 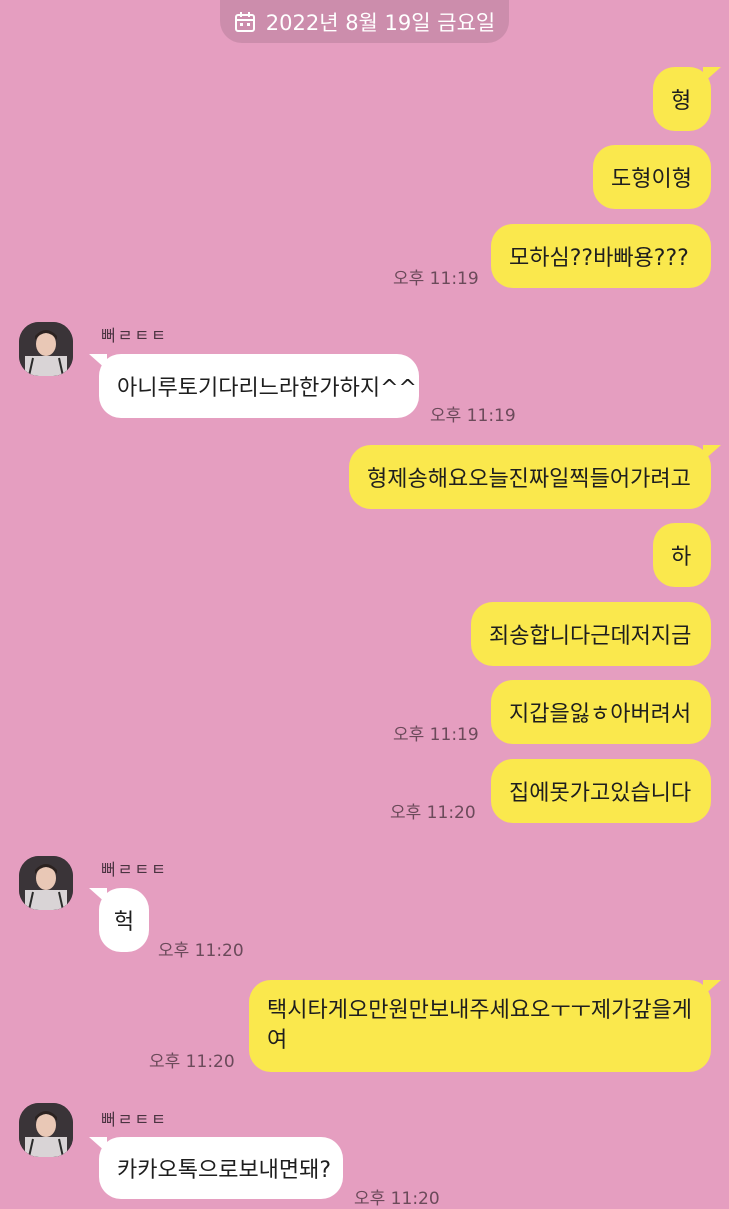 What do you see at coordinates (651, 179) in the screenshot?
I see `message-text: 도형이형` at bounding box center [651, 179].